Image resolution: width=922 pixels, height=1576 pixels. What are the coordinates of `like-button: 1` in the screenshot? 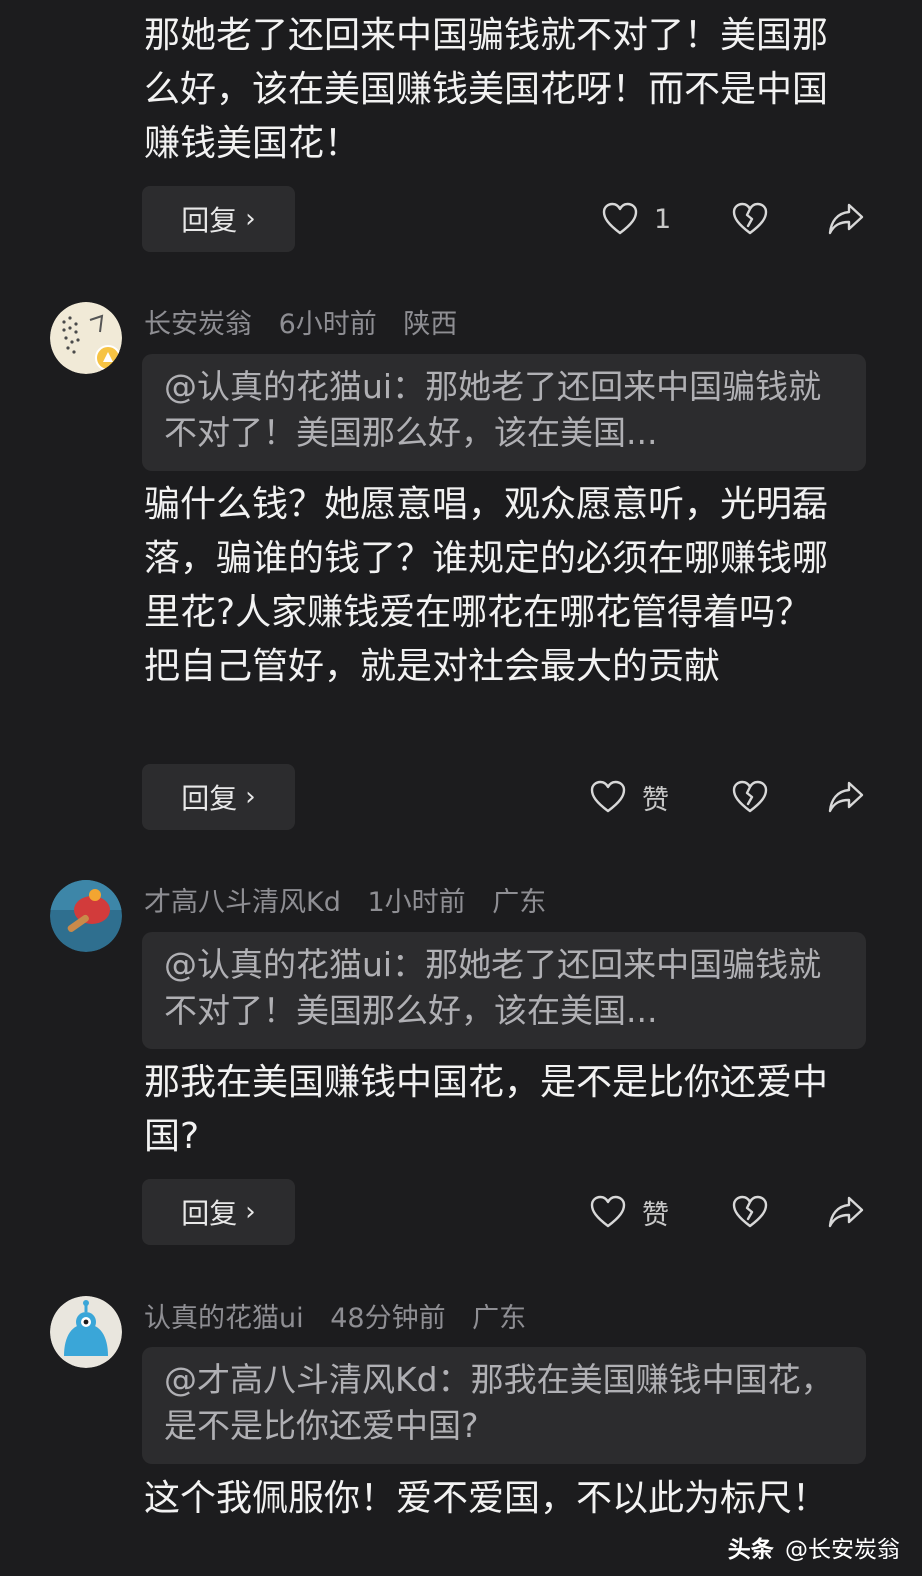 It's located at (636, 219).